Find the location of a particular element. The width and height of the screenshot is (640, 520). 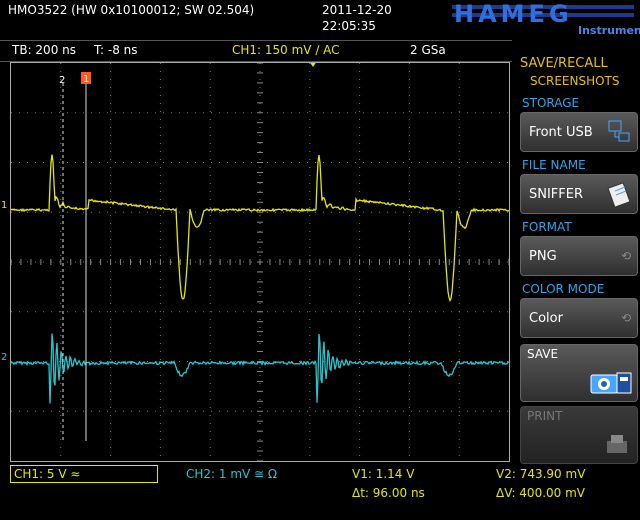

colormode-button: Color ⟲ is located at coordinates (579, 318).